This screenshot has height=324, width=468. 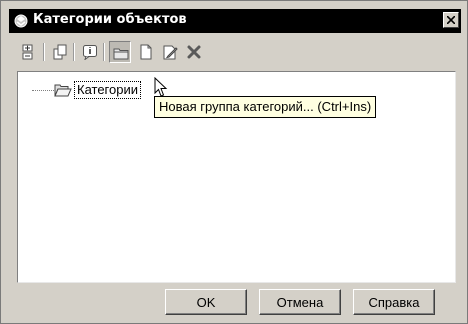 I want to click on cancel-button: Отмена, so click(x=300, y=302).